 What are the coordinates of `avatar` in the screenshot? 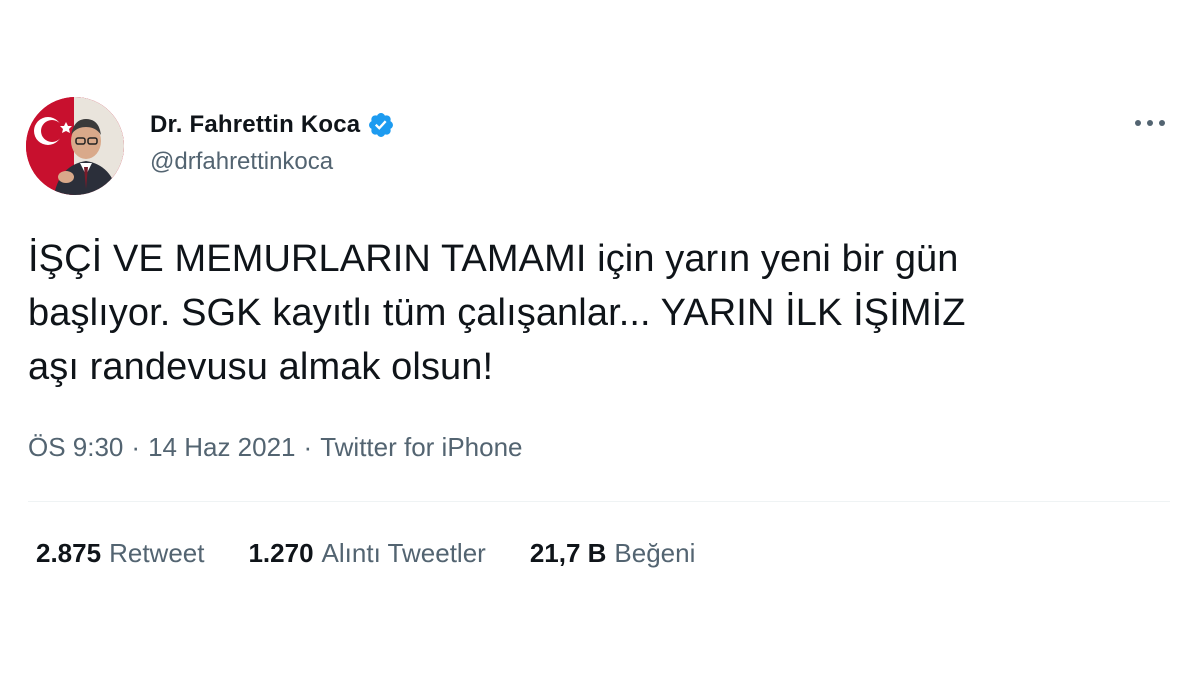 It's located at (75, 146).